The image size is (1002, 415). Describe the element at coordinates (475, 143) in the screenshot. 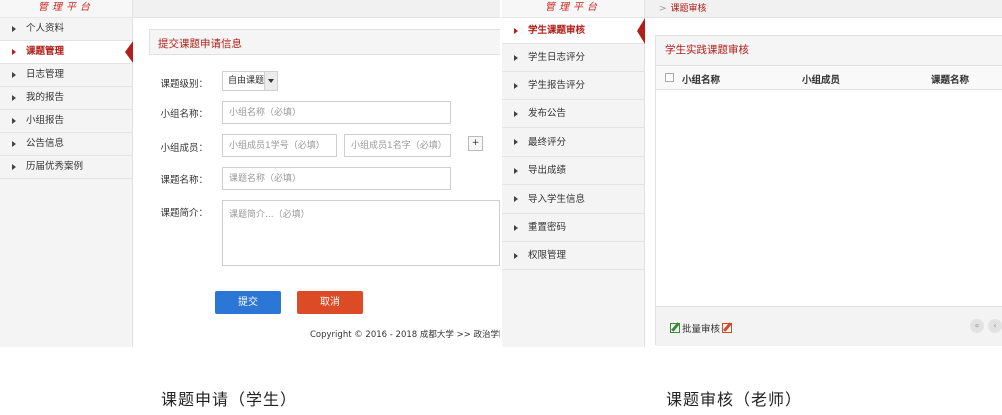

I see `add-member-button: +` at that location.